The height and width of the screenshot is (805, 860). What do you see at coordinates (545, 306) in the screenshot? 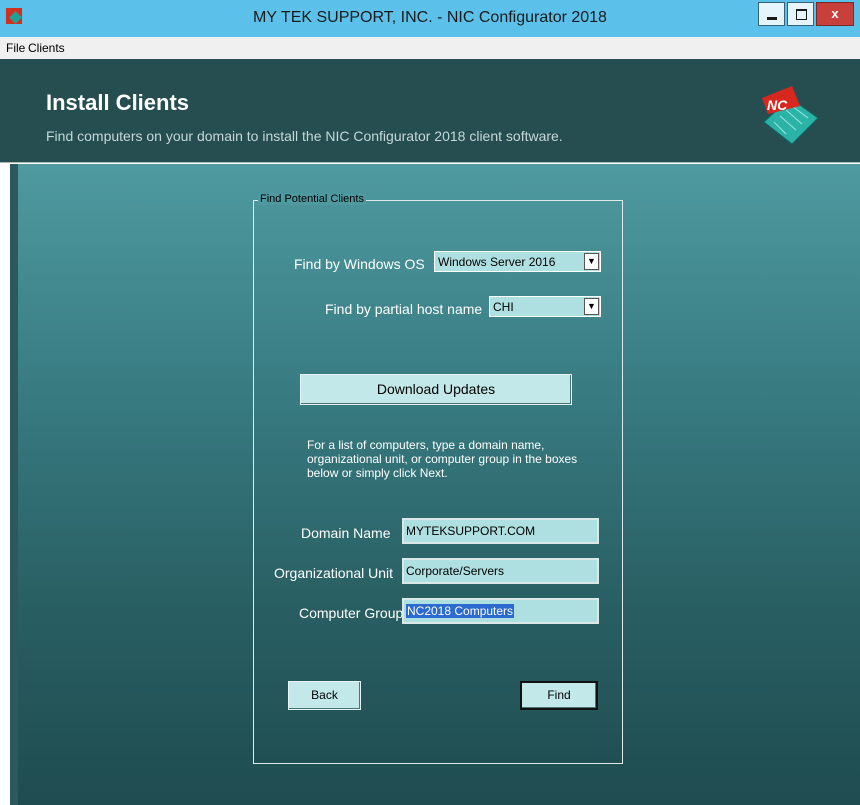
I see `host-dropdown: CHI ▼` at bounding box center [545, 306].